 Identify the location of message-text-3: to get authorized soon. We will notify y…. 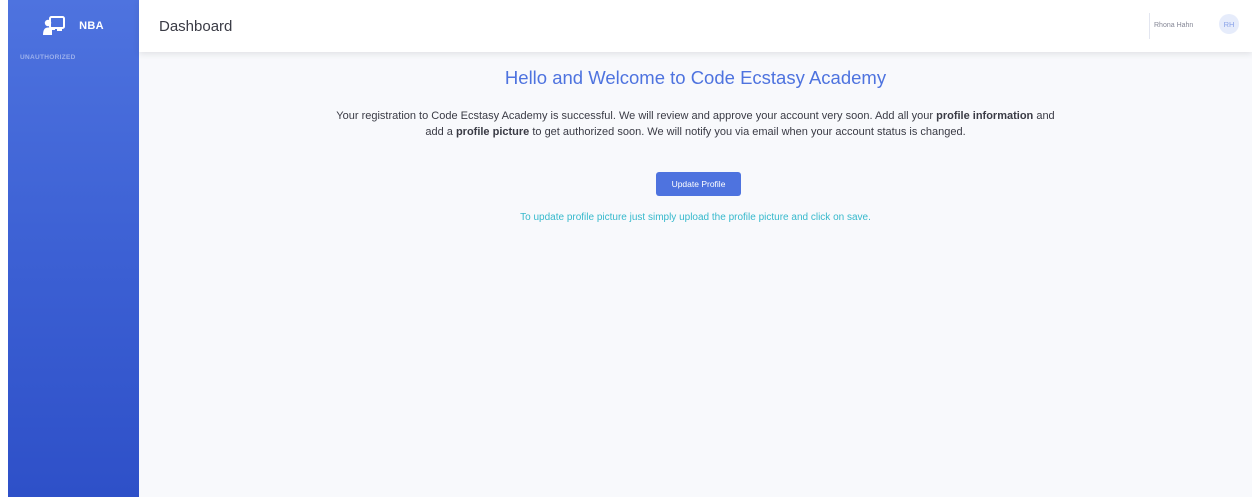
(747, 131).